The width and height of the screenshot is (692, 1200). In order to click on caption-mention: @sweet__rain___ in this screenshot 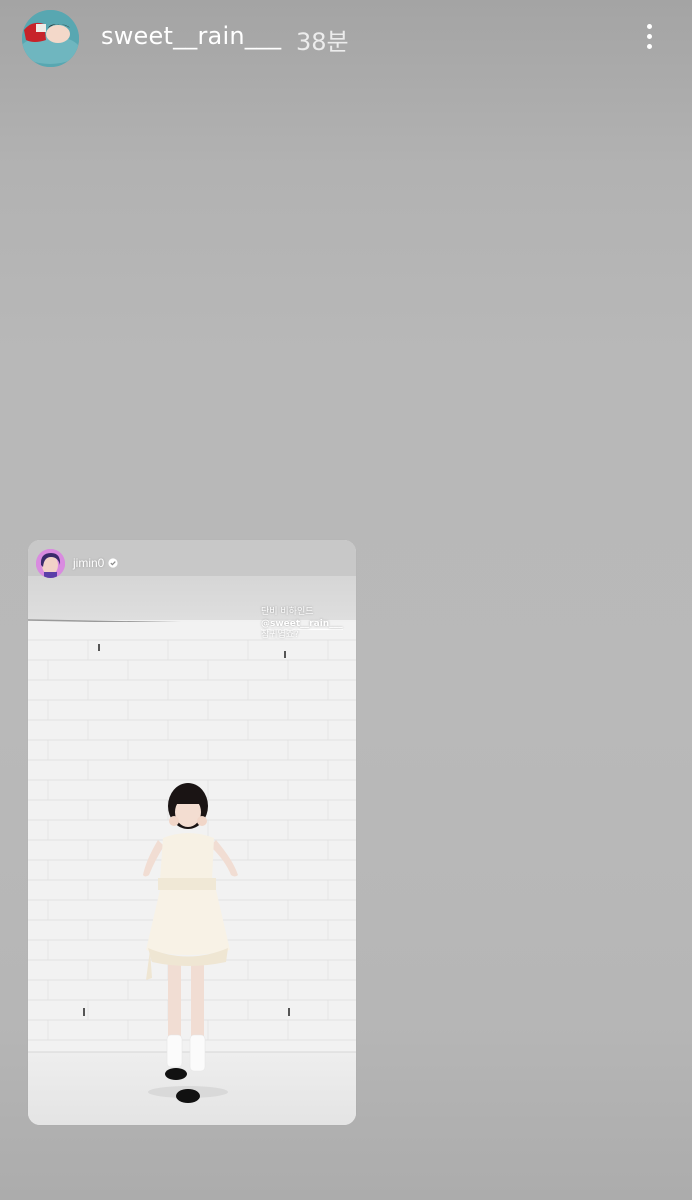, I will do `click(302, 624)`.